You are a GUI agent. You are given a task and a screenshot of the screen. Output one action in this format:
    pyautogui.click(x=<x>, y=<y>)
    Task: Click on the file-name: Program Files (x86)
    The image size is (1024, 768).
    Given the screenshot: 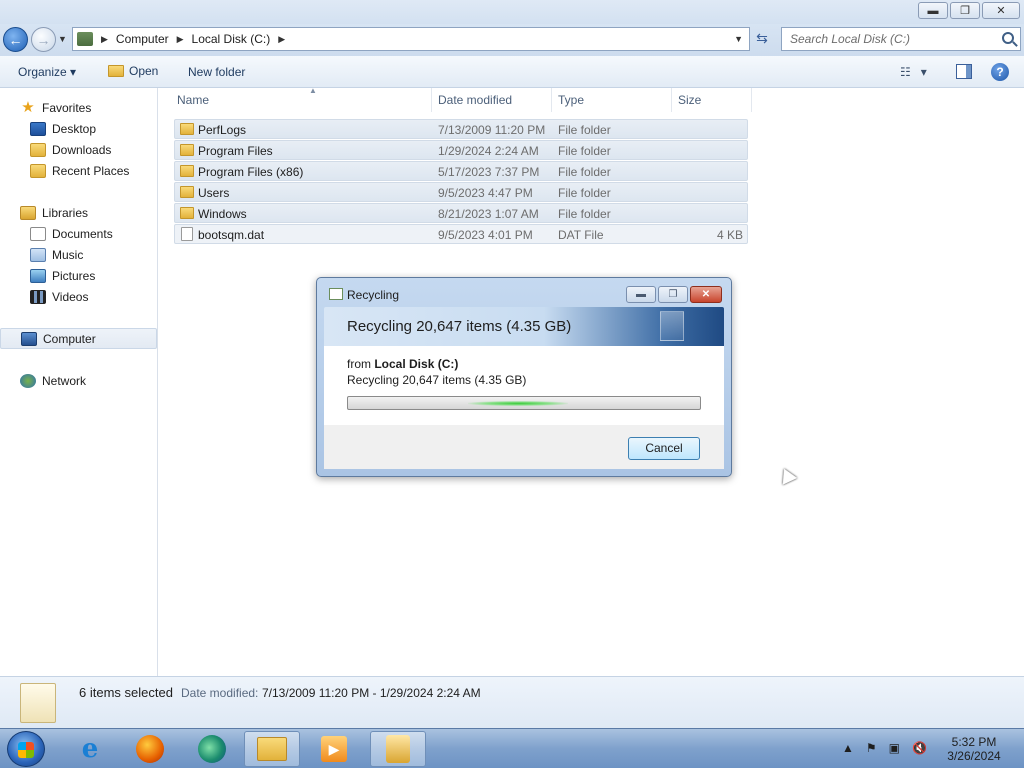 What is the action you would take?
    pyautogui.click(x=251, y=172)
    